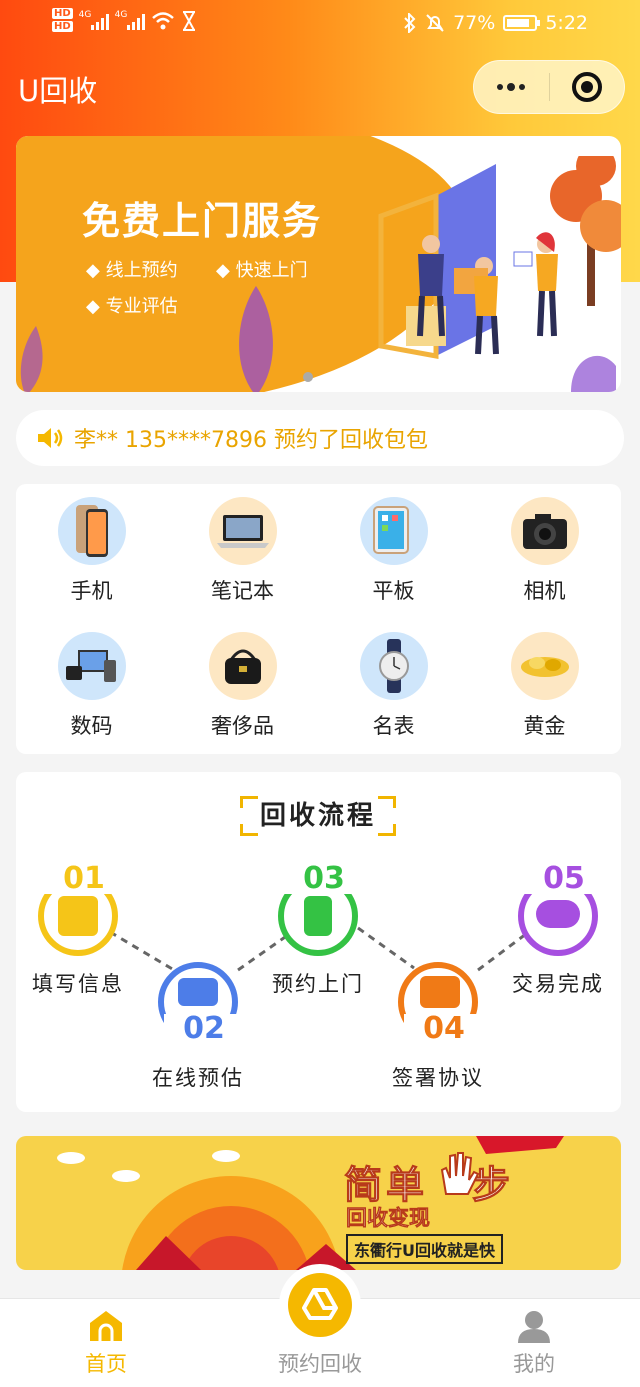 This screenshot has width=640, height=1387. I want to click on more-button, so click(511, 87).